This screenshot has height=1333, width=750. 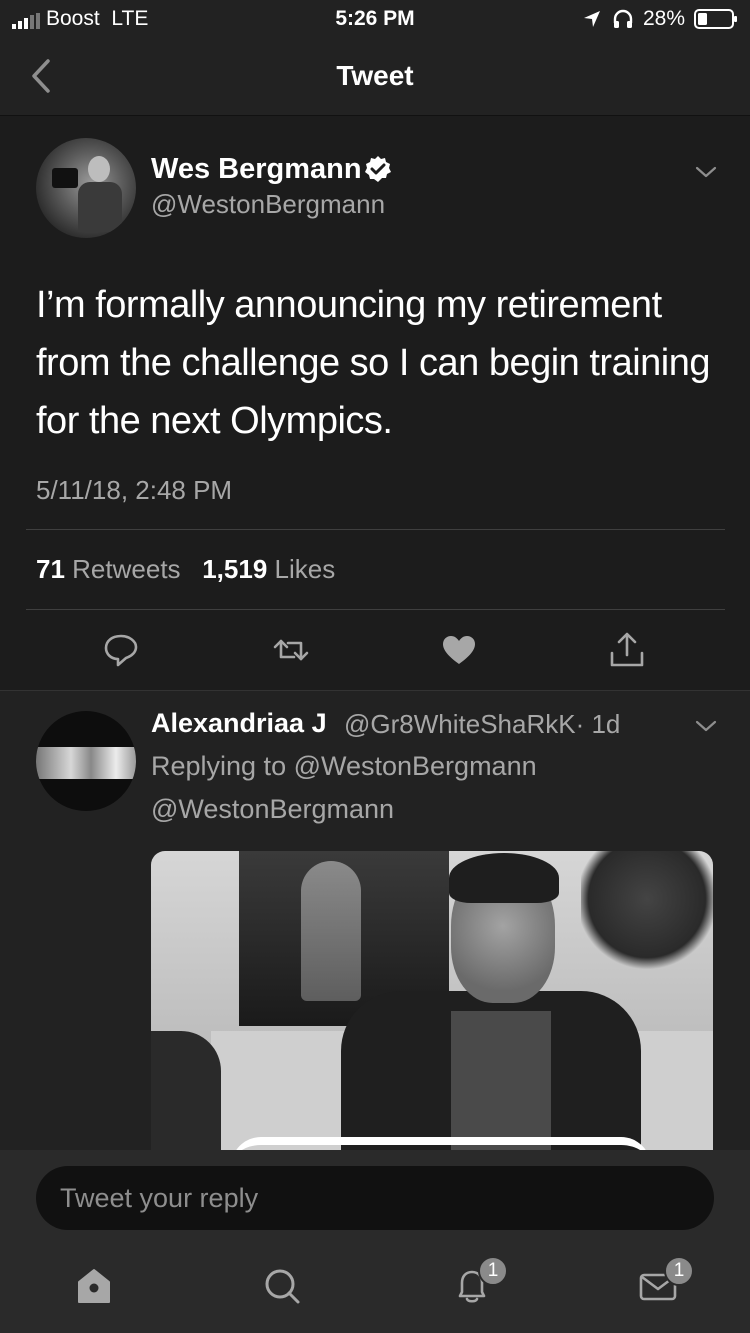 What do you see at coordinates (715, 19) in the screenshot?
I see `battery-icon` at bounding box center [715, 19].